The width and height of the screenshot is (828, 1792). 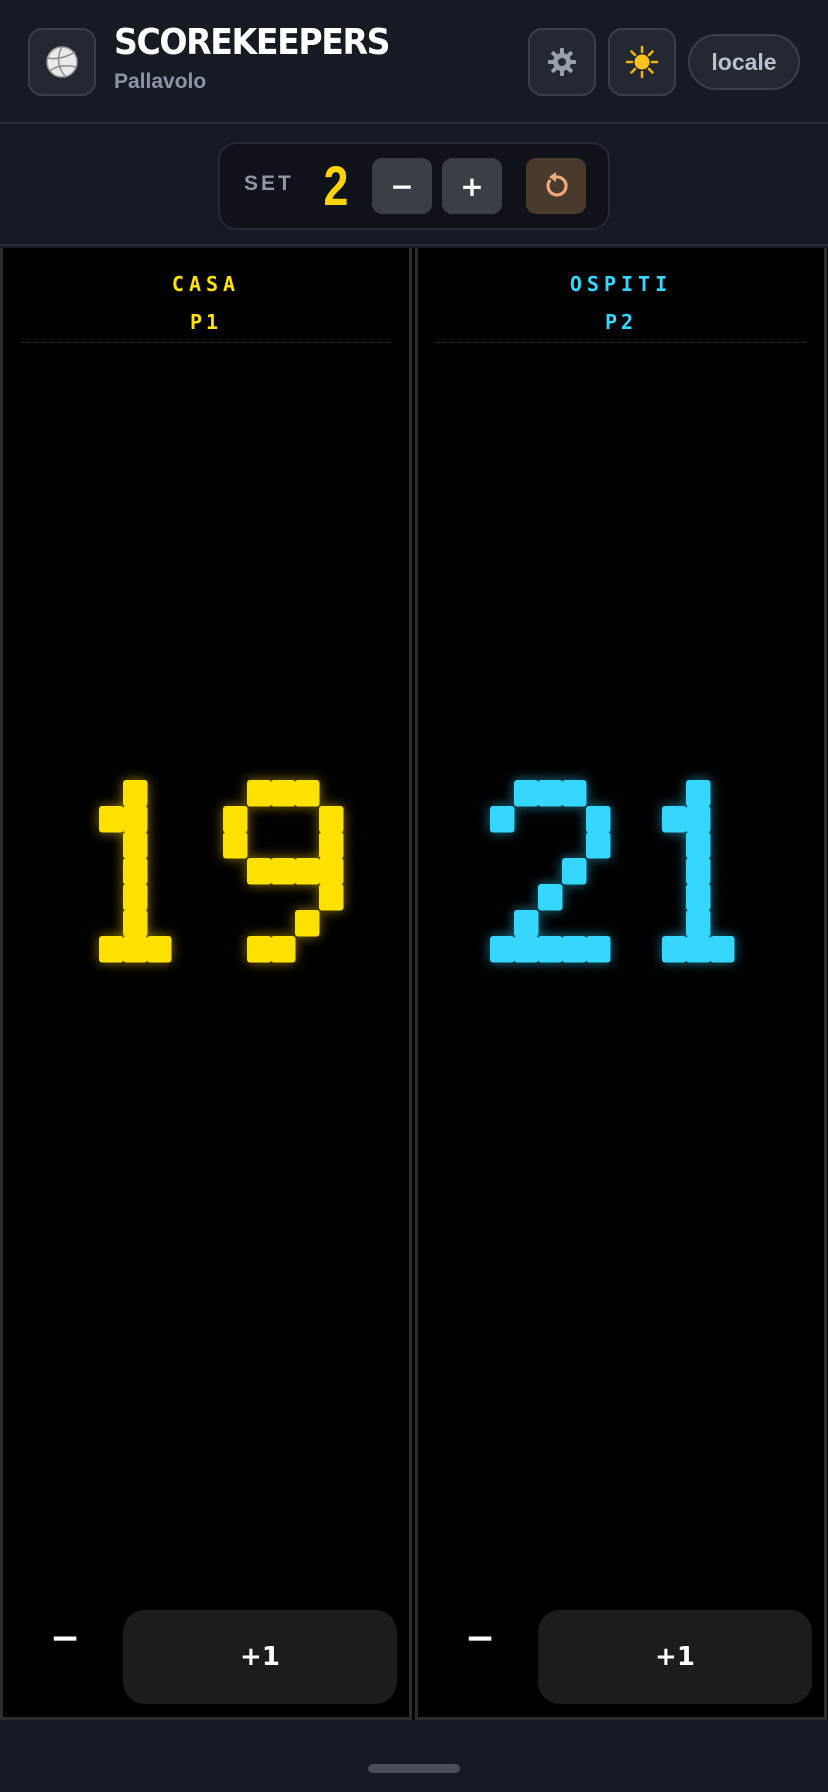 I want to click on set-number: 2, so click(x=336, y=185).